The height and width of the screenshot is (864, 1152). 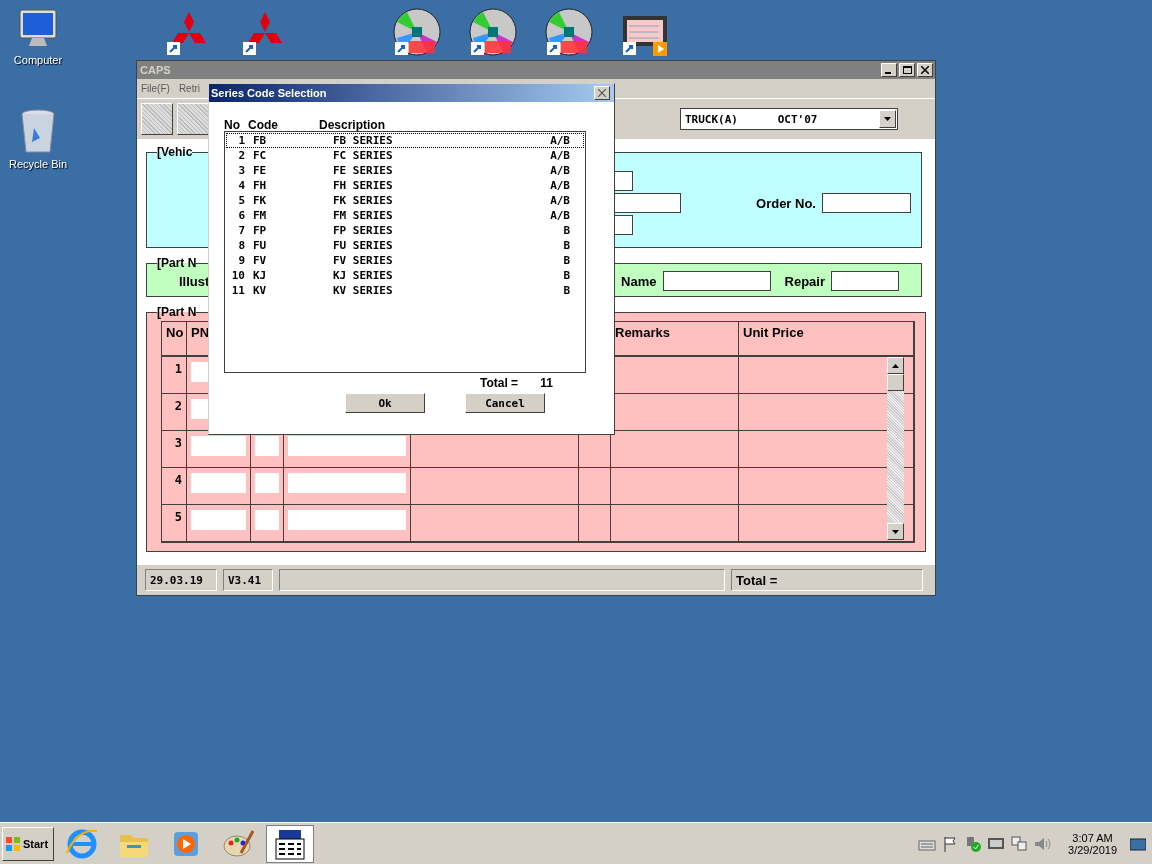 I want to click on list-row: 1 FB FB SERIES A/B, so click(x=405, y=140).